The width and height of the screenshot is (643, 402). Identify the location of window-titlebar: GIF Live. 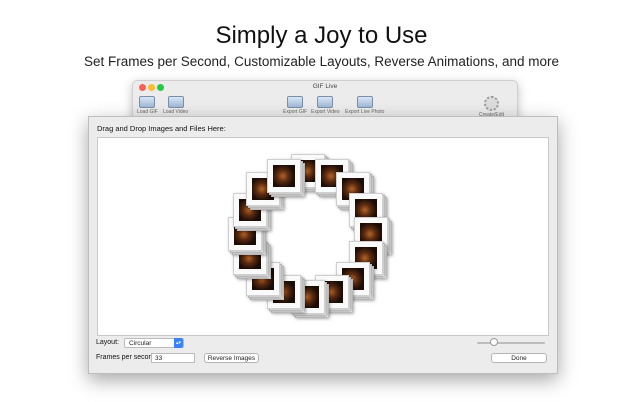
(325, 88).